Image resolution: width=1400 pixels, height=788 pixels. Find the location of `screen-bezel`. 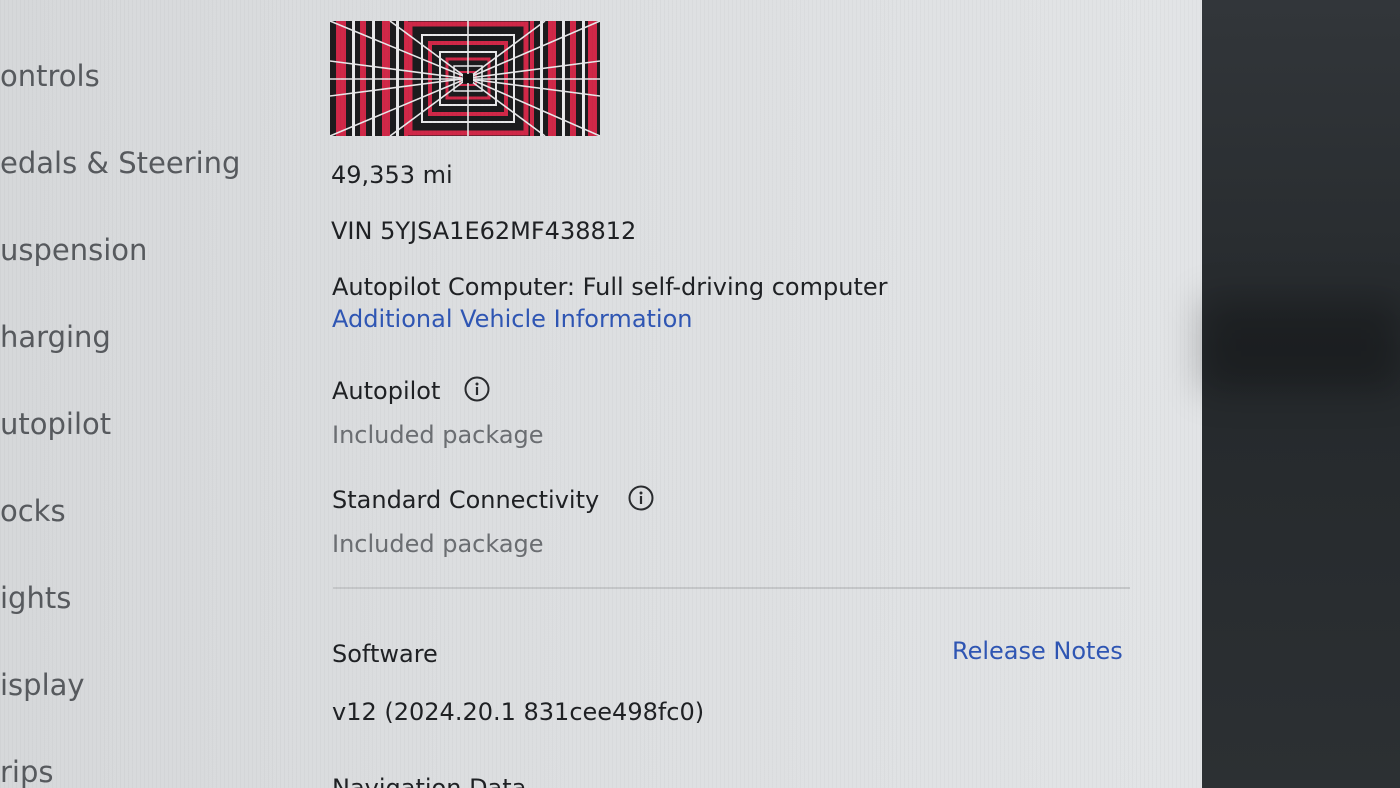

screen-bezel is located at coordinates (1301, 394).